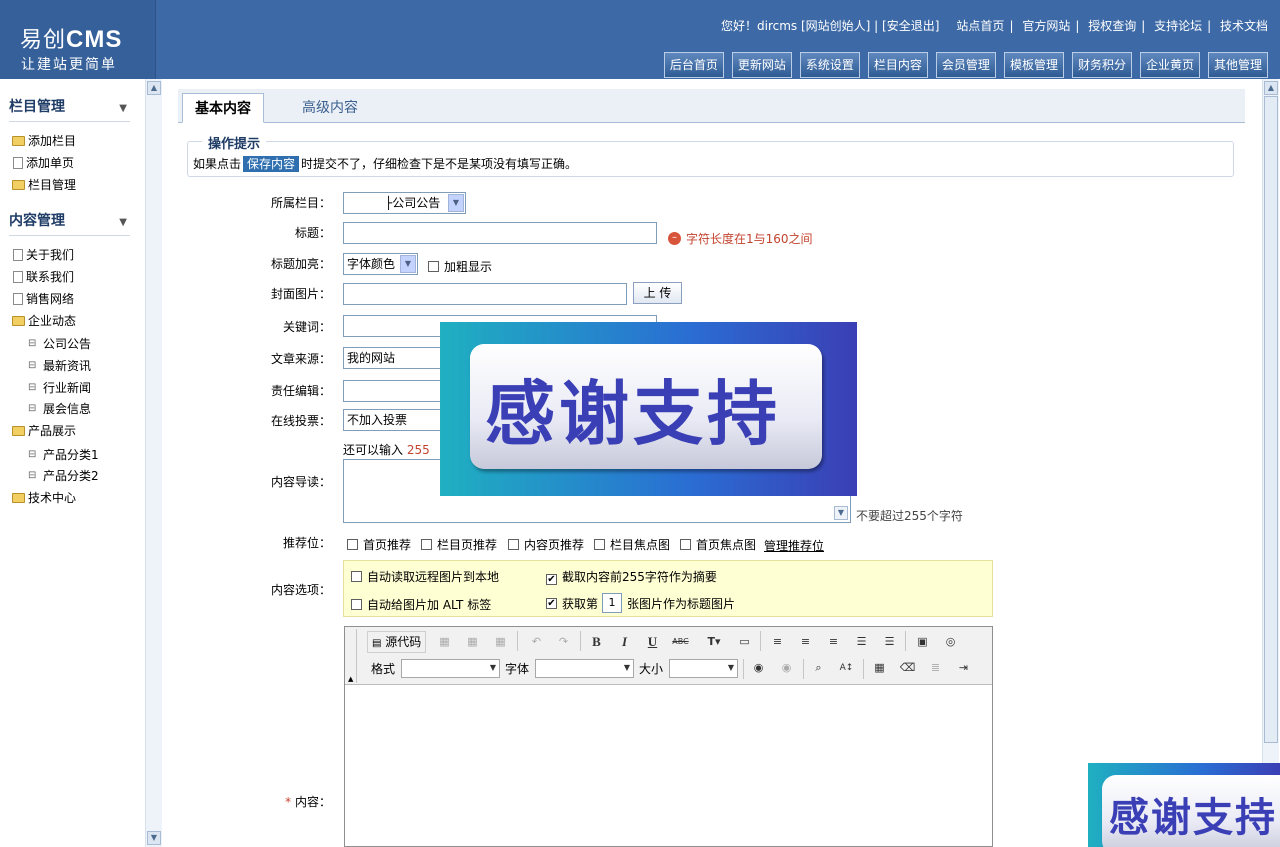 The height and width of the screenshot is (847, 1280). I want to click on title-image-index-input: 1, so click(612, 603).